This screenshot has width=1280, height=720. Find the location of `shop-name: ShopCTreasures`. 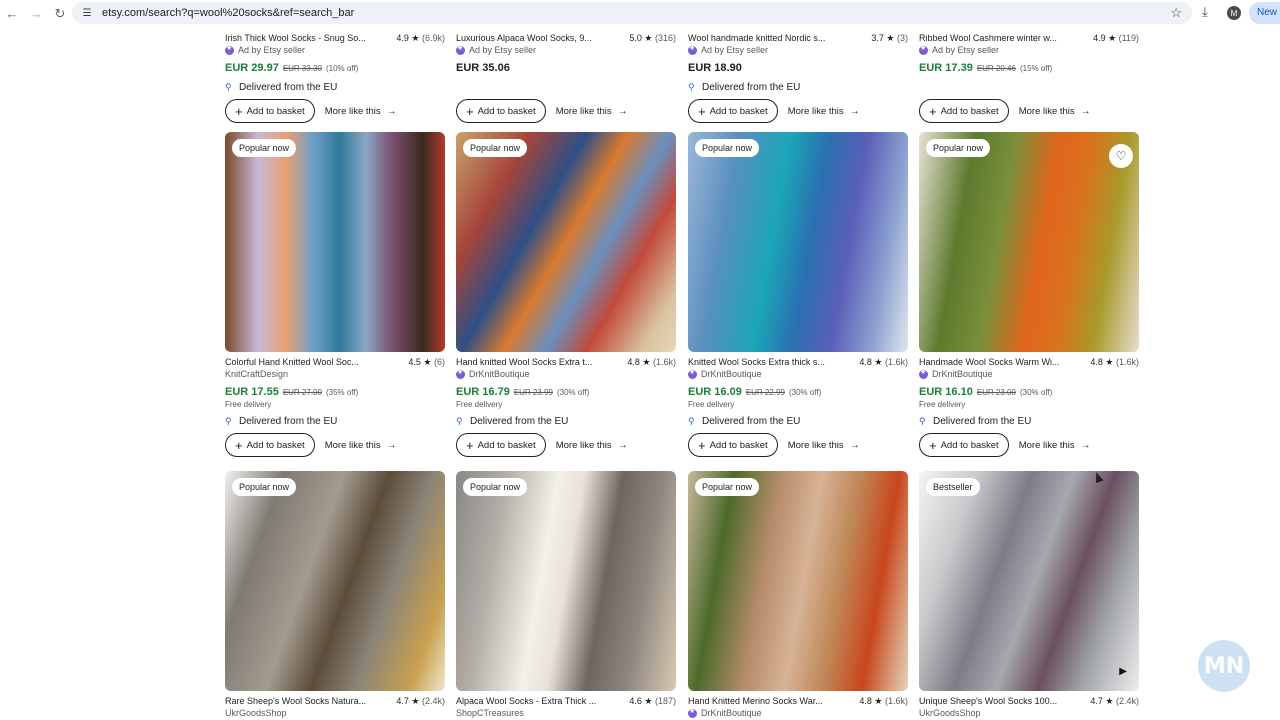

shop-name: ShopCTreasures is located at coordinates (566, 713).